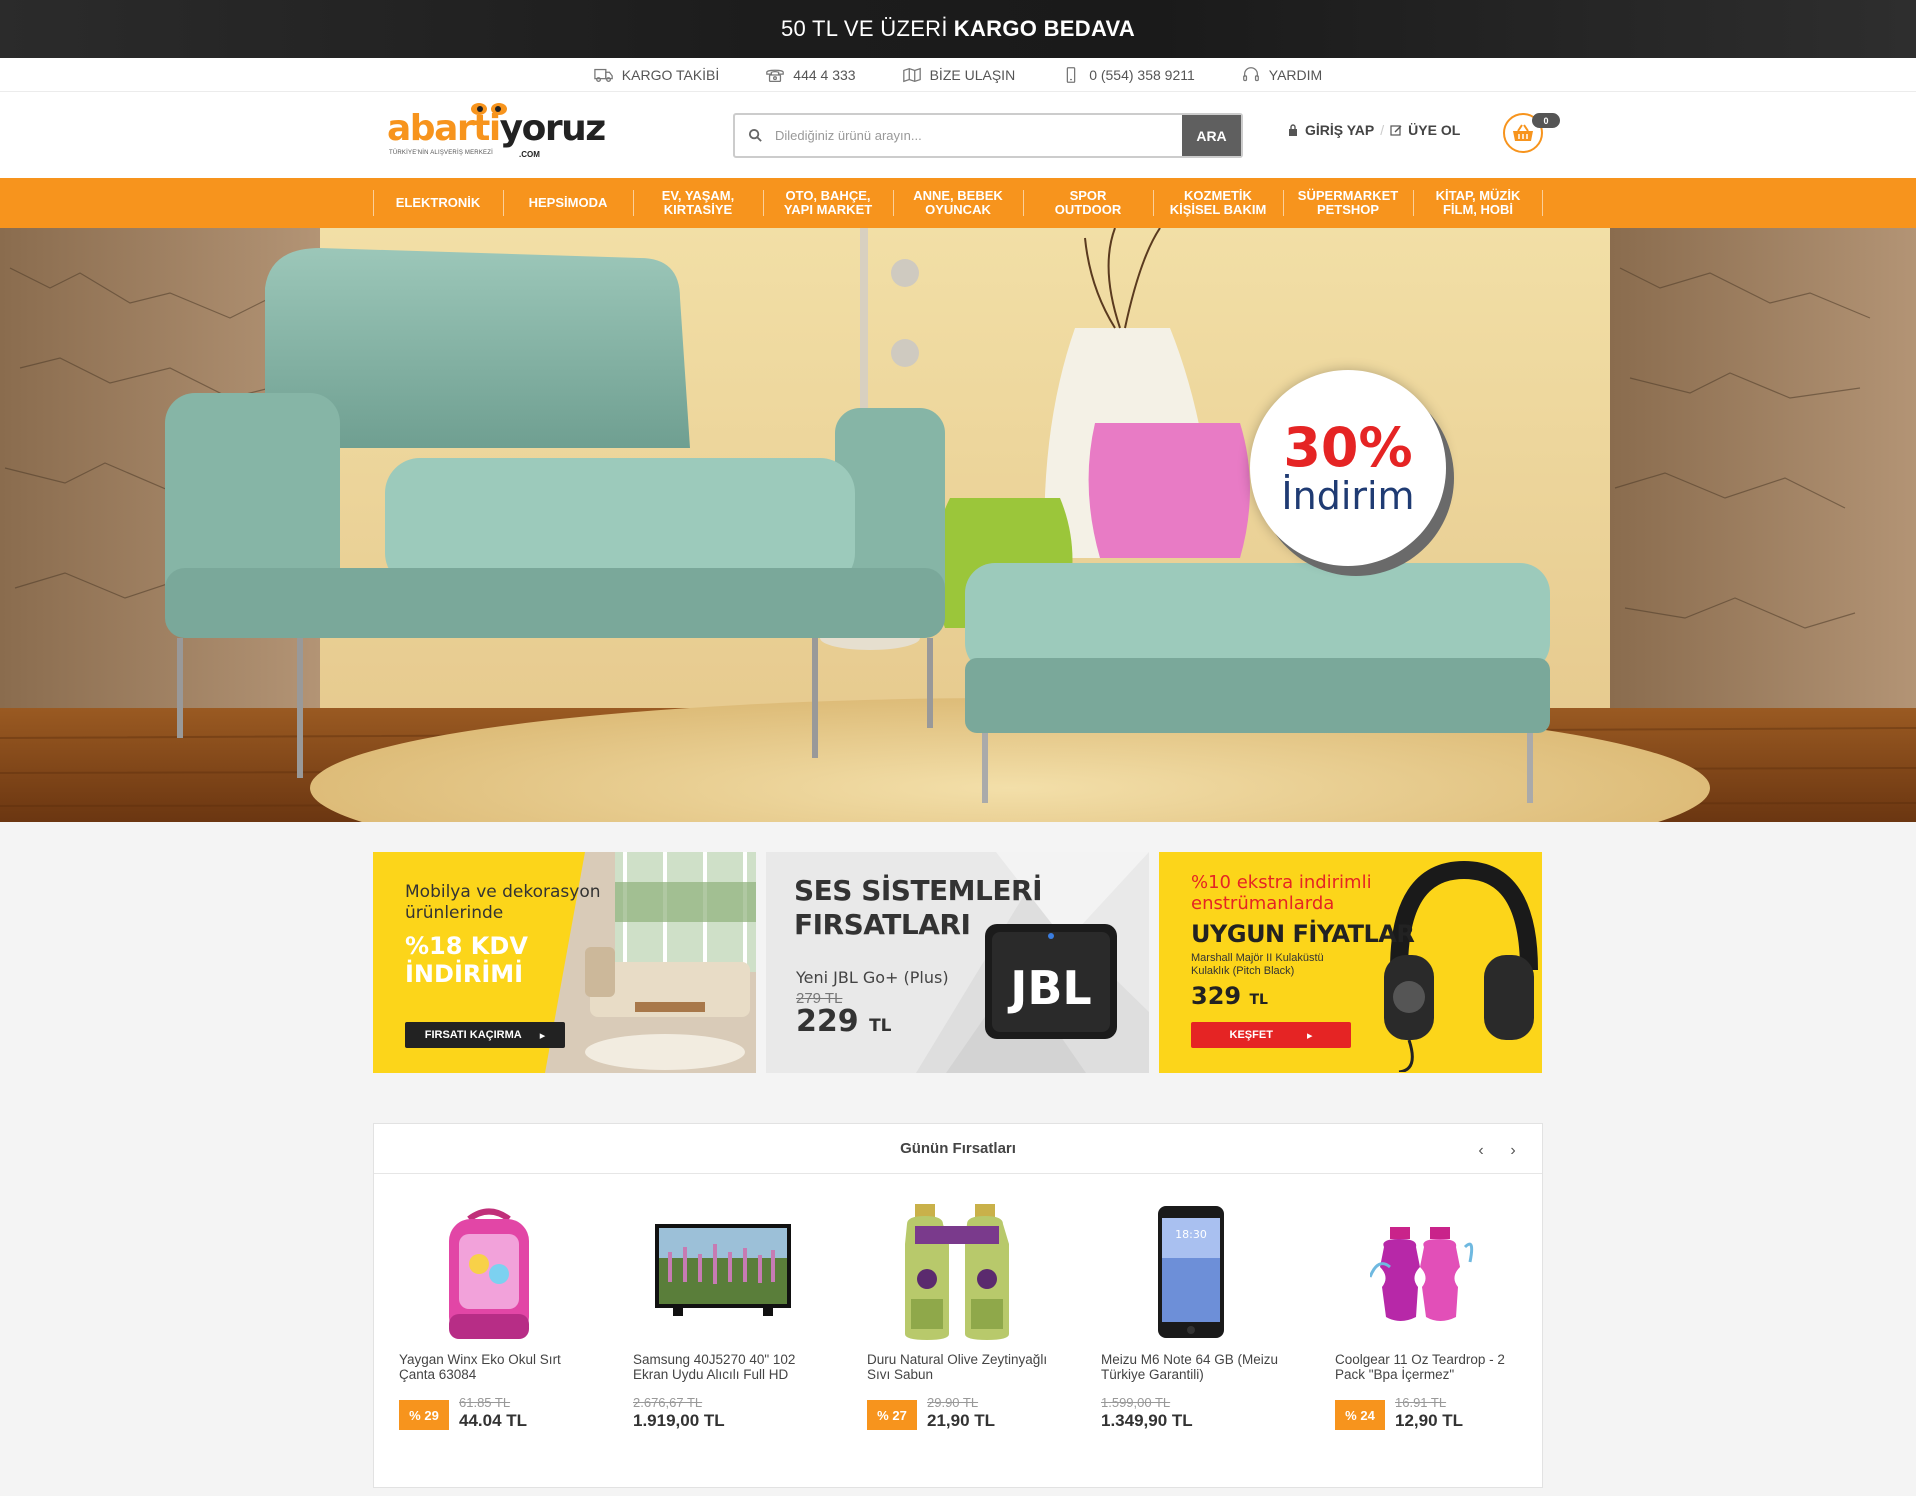  Describe the element at coordinates (1271, 1035) in the screenshot. I see `banner3-button: KEŞFET ▸` at that location.